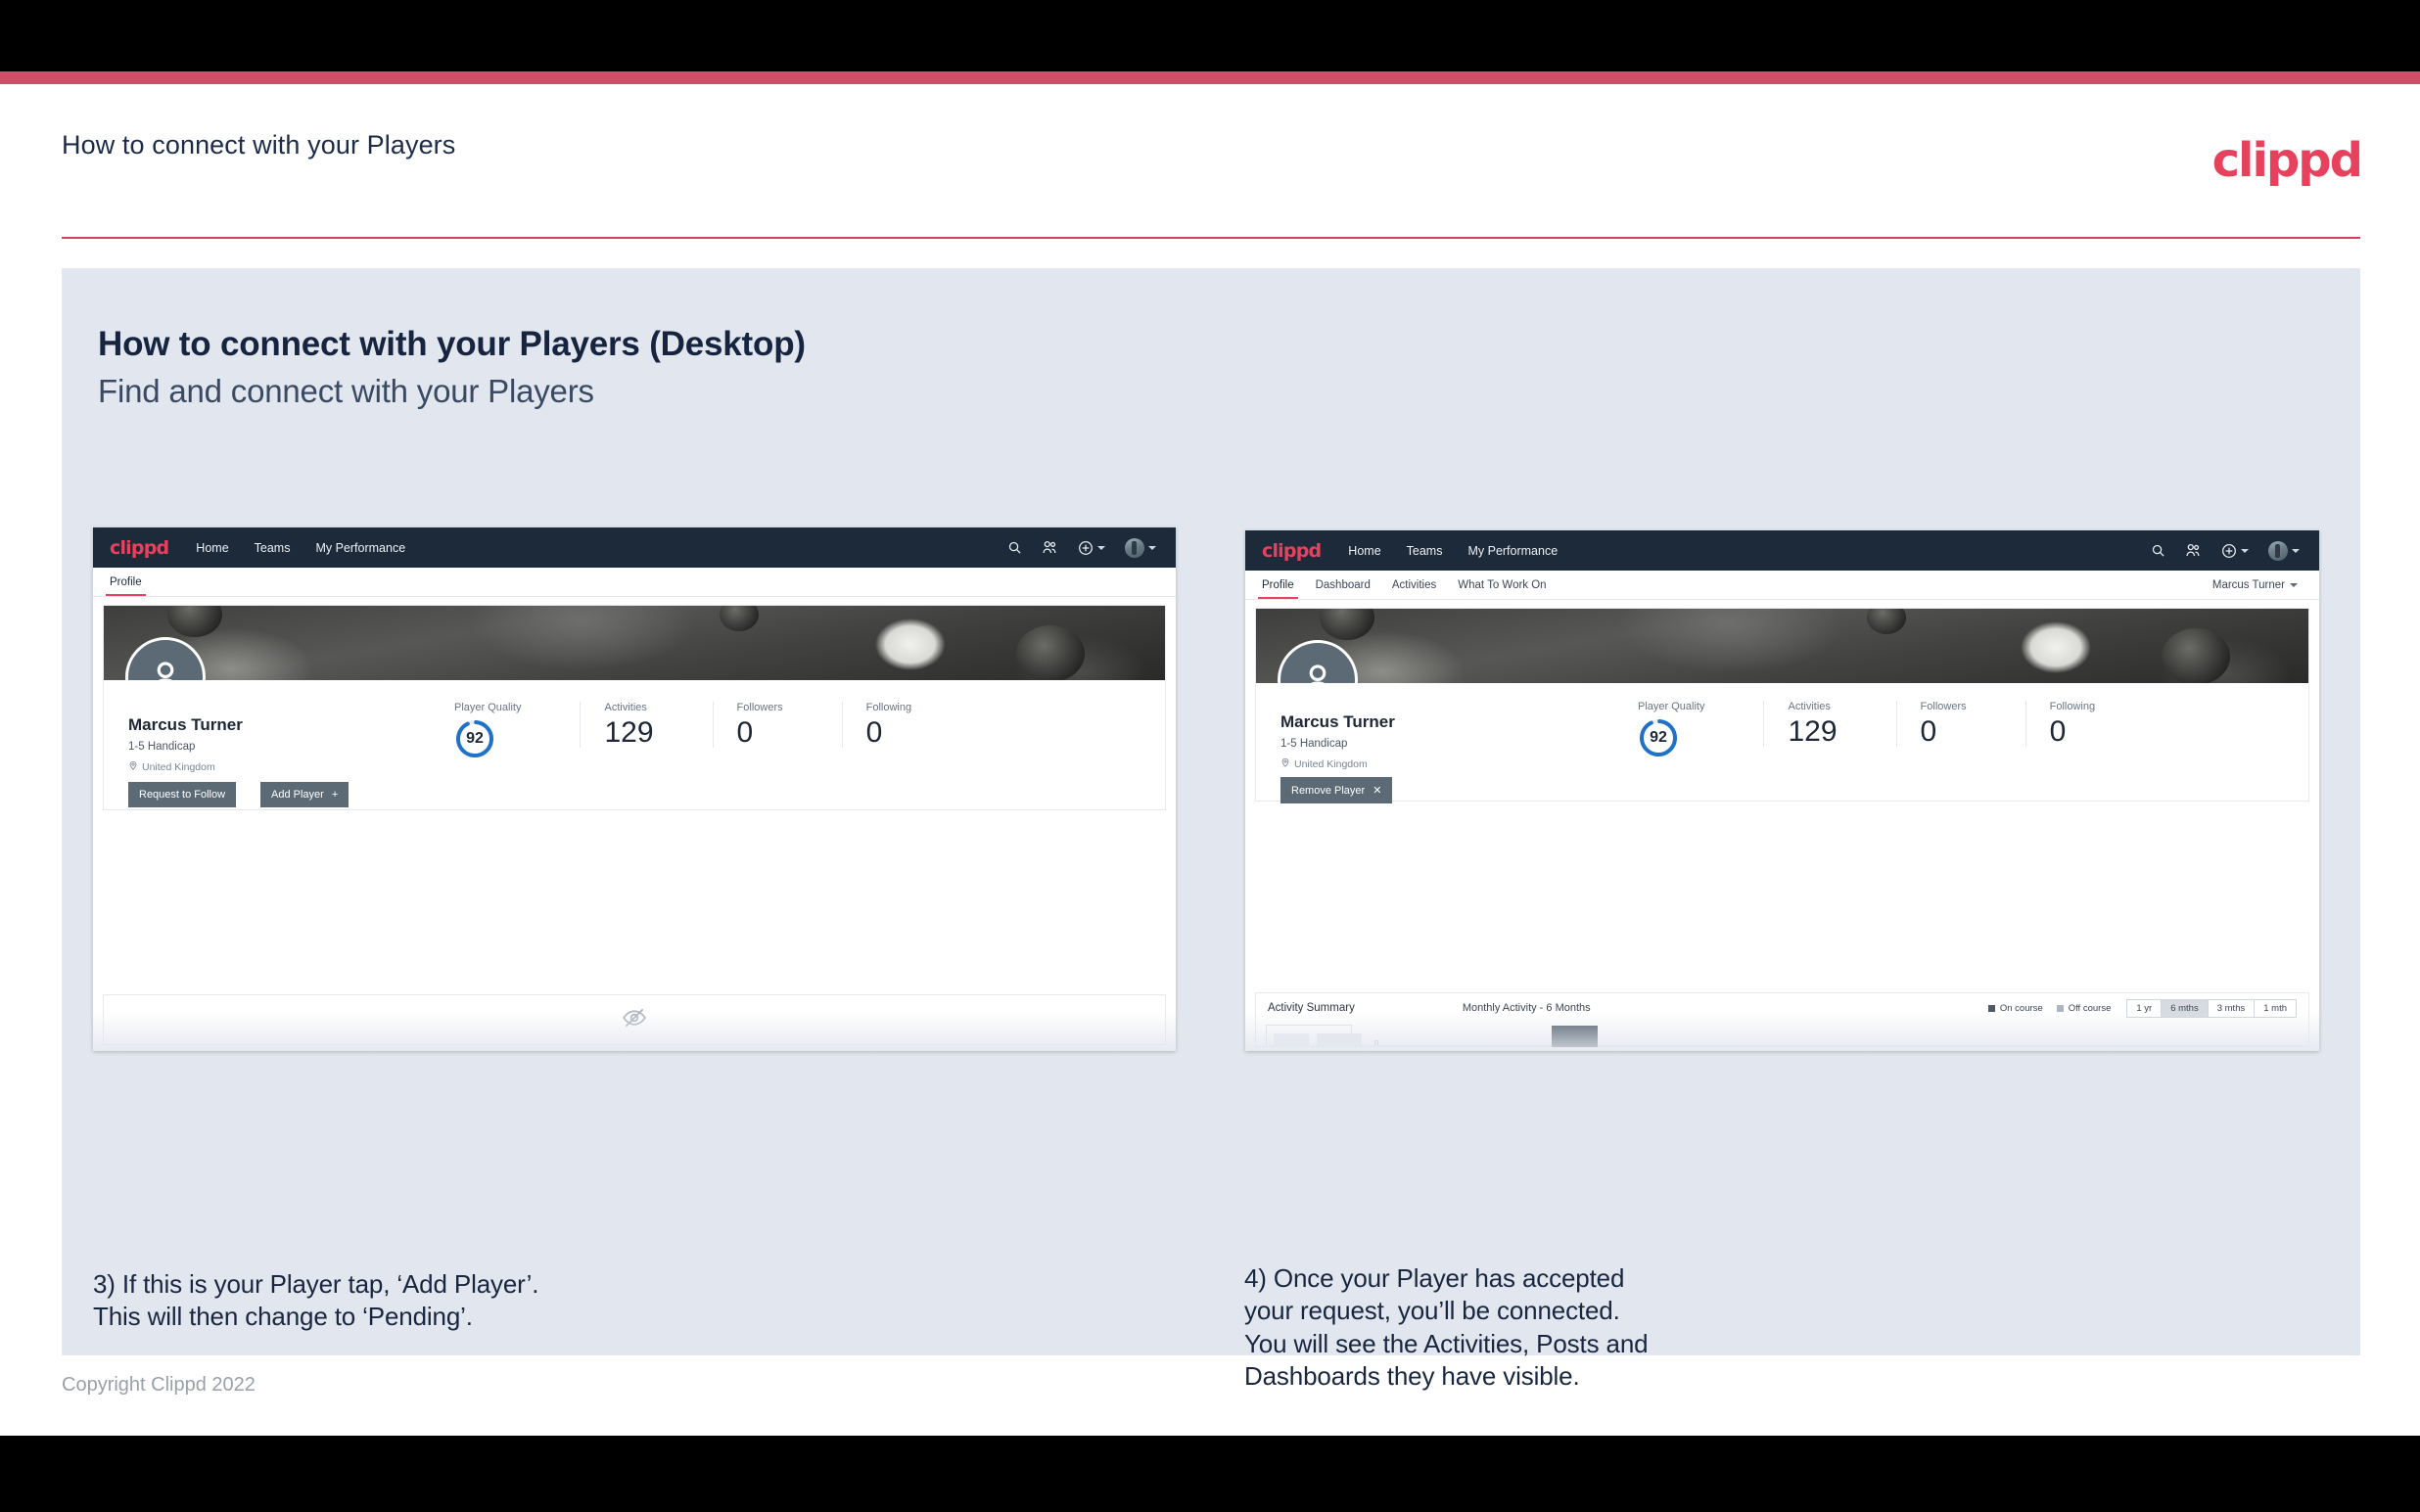 This screenshot has width=2420, height=1512. I want to click on user-selector: Marcus Turner, so click(2255, 585).